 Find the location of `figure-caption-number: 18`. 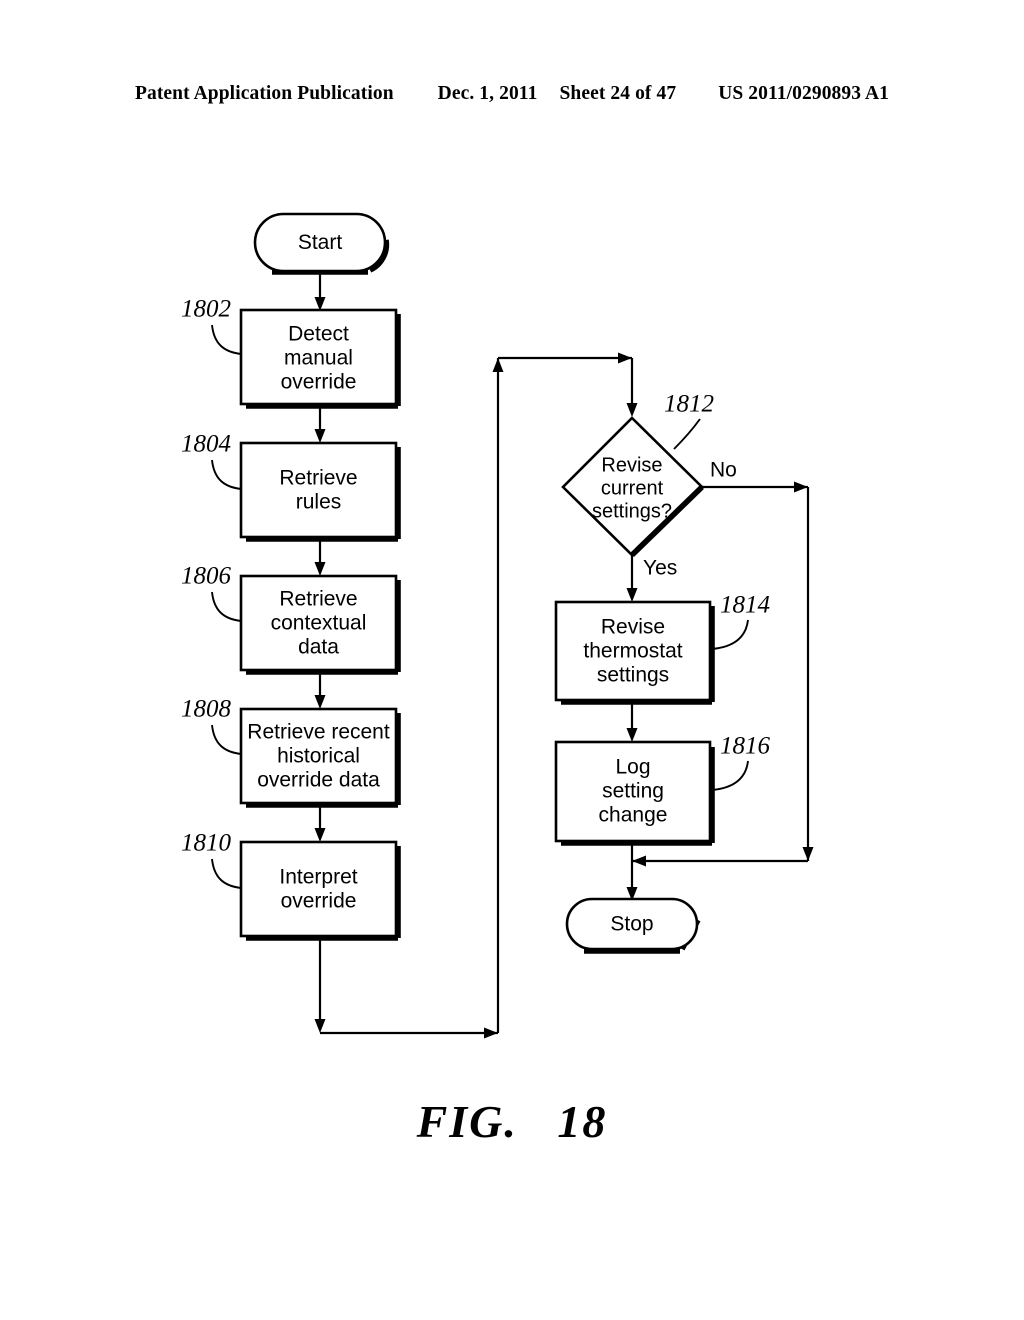

figure-caption-number: 18 is located at coordinates (582, 1121).